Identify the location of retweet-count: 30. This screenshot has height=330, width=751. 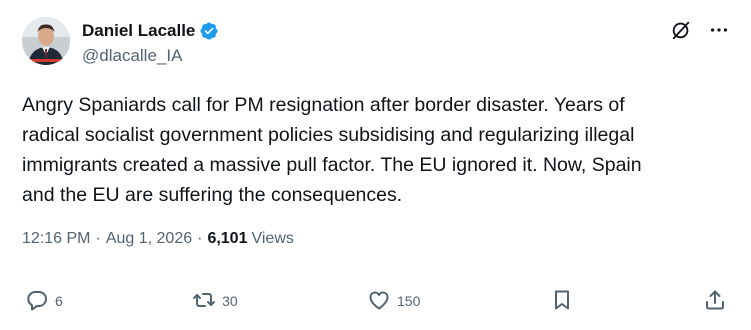
(230, 301).